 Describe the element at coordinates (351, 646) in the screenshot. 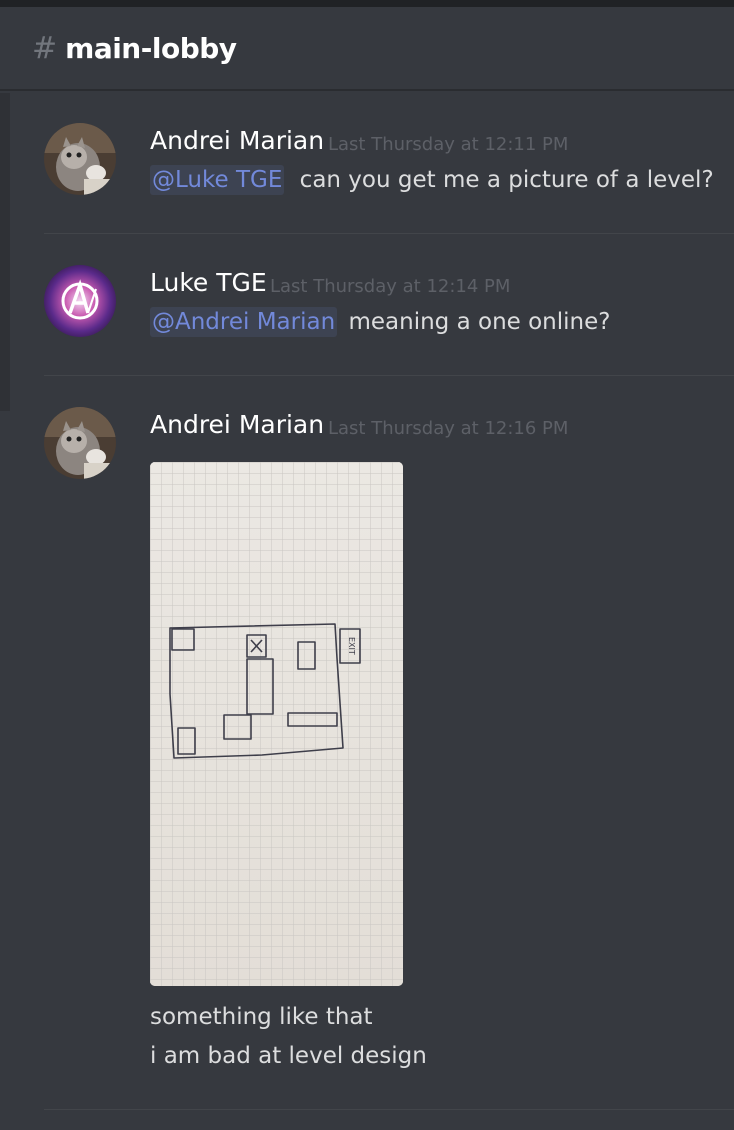

I see `sketch-exit-label: EXIT` at that location.